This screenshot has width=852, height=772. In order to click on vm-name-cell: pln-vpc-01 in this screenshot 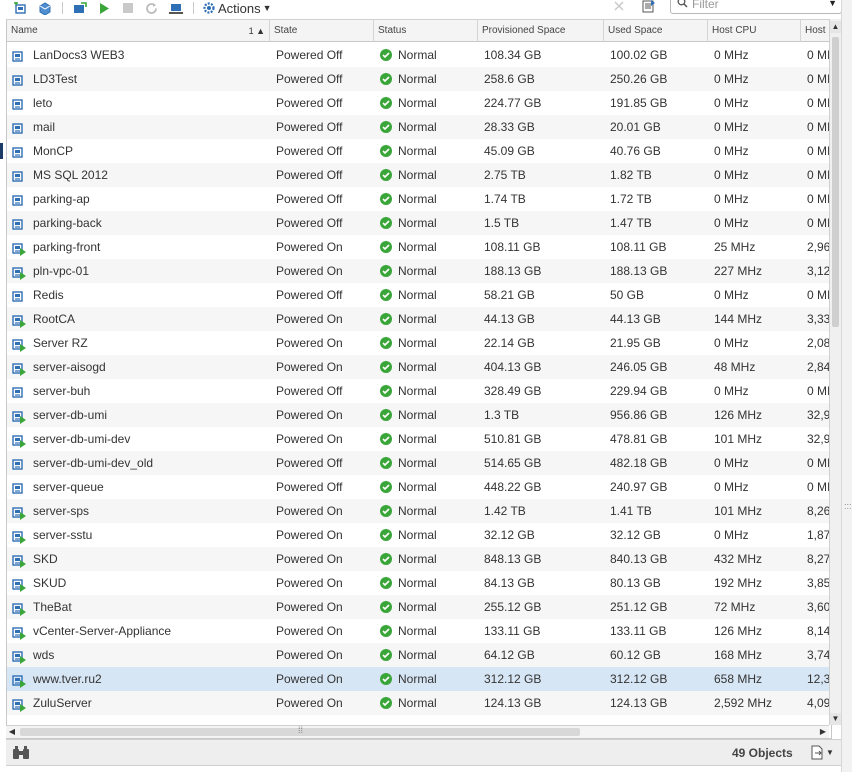, I will do `click(138, 271)`.